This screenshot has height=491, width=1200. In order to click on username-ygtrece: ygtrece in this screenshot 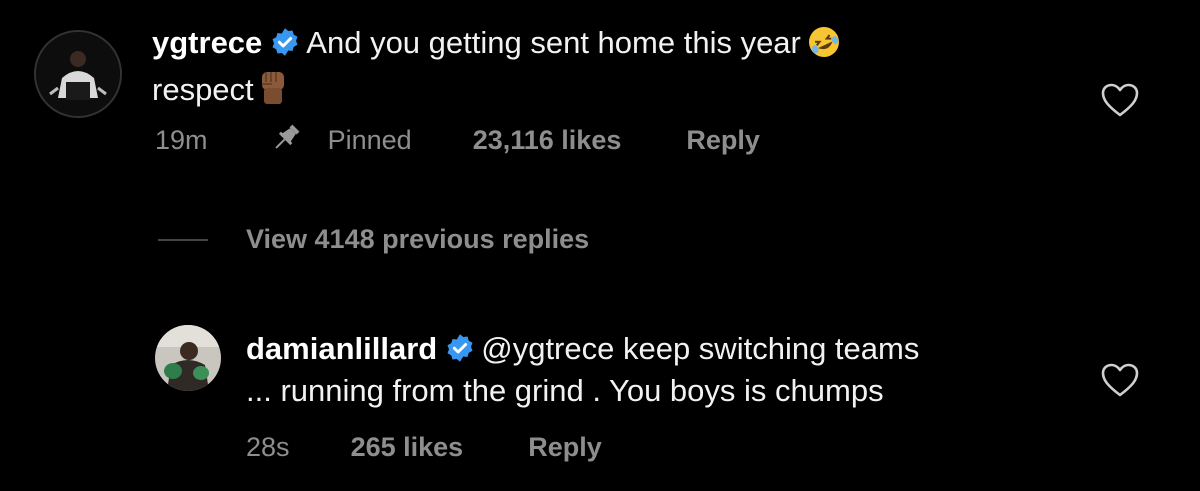, I will do `click(207, 42)`.